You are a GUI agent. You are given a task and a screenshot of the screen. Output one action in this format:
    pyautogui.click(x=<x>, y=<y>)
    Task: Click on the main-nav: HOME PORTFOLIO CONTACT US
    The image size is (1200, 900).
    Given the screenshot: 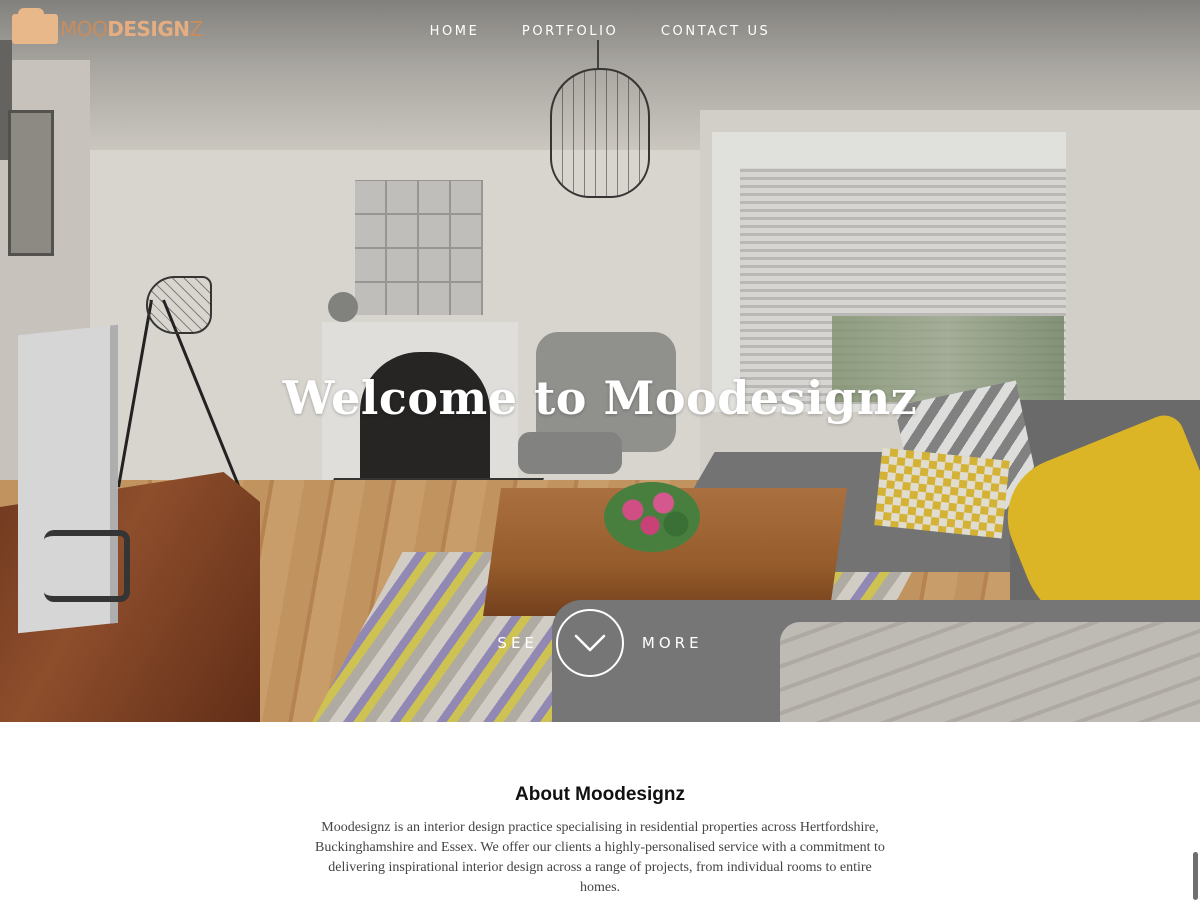 What is the action you would take?
    pyautogui.click(x=600, y=31)
    